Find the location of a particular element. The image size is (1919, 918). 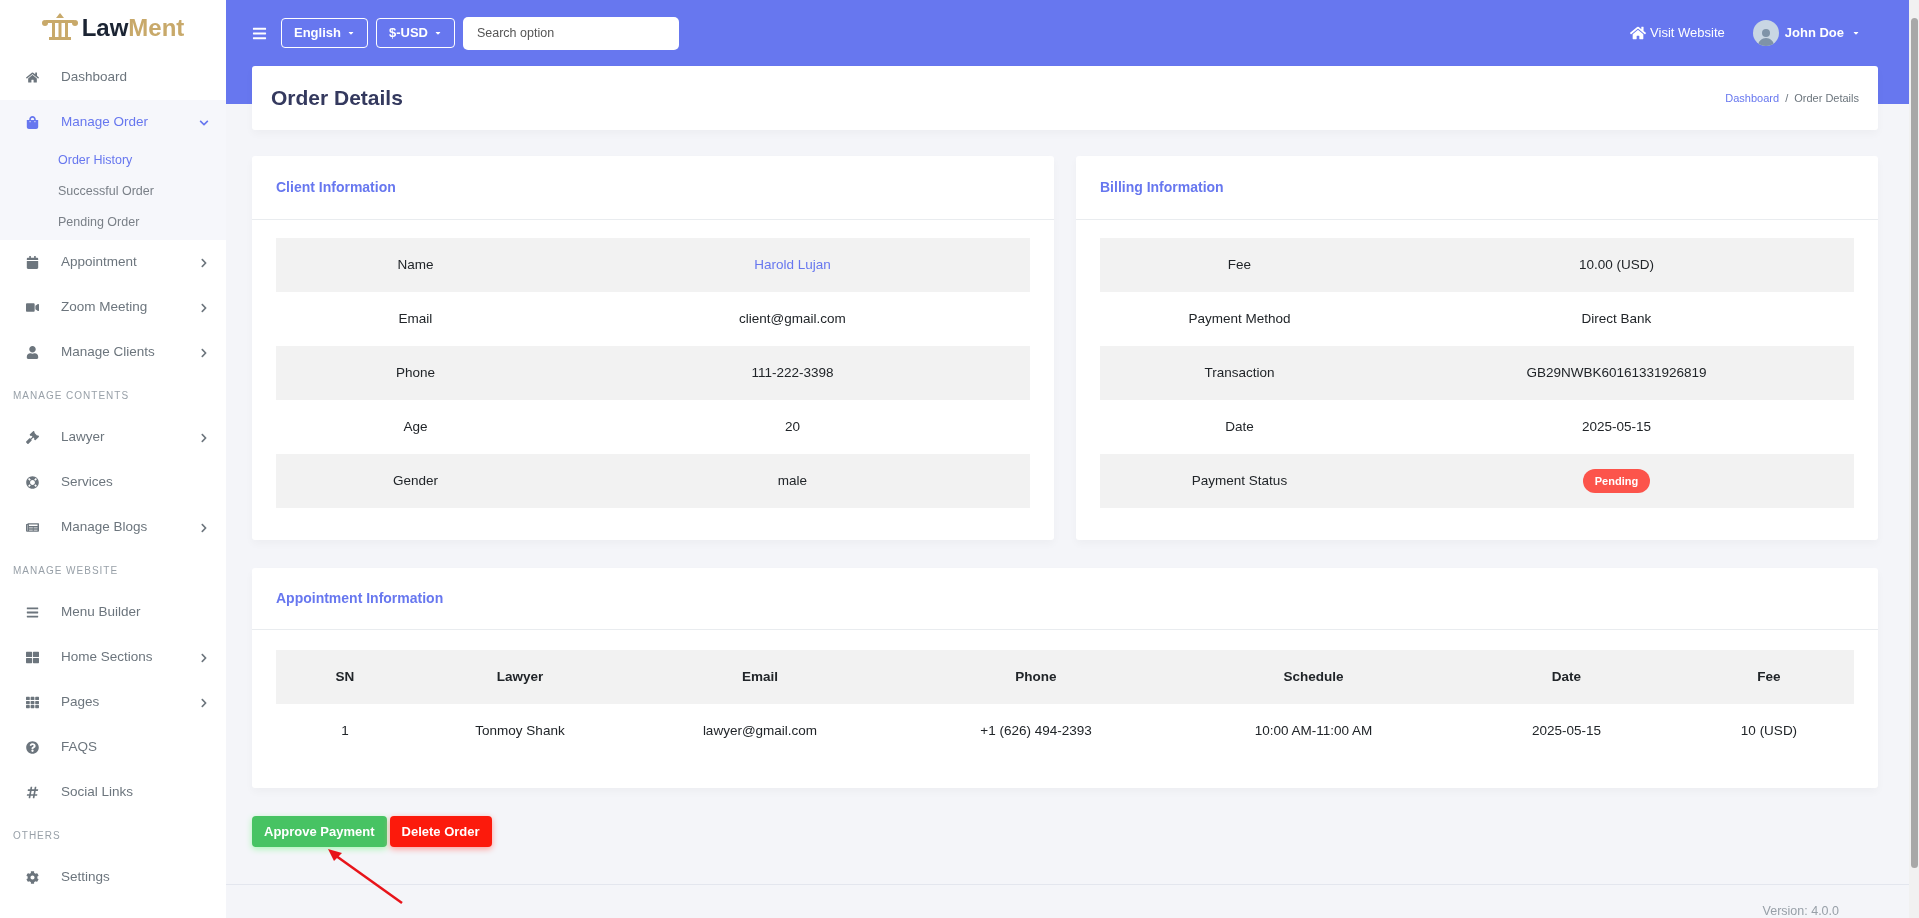

breadcrumb-link: Dashboard is located at coordinates (1752, 98).